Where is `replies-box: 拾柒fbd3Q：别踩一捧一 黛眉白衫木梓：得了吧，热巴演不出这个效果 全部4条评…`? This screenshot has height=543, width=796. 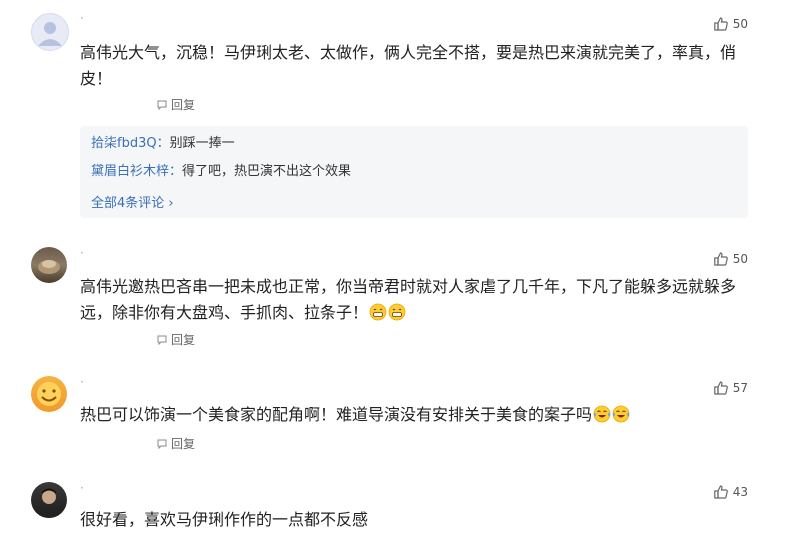
replies-box: 拾柒fbd3Q：别踩一捧一 黛眉白衫木梓：得了吧，热巴演不出这个效果 全部4条评… is located at coordinates (414, 172).